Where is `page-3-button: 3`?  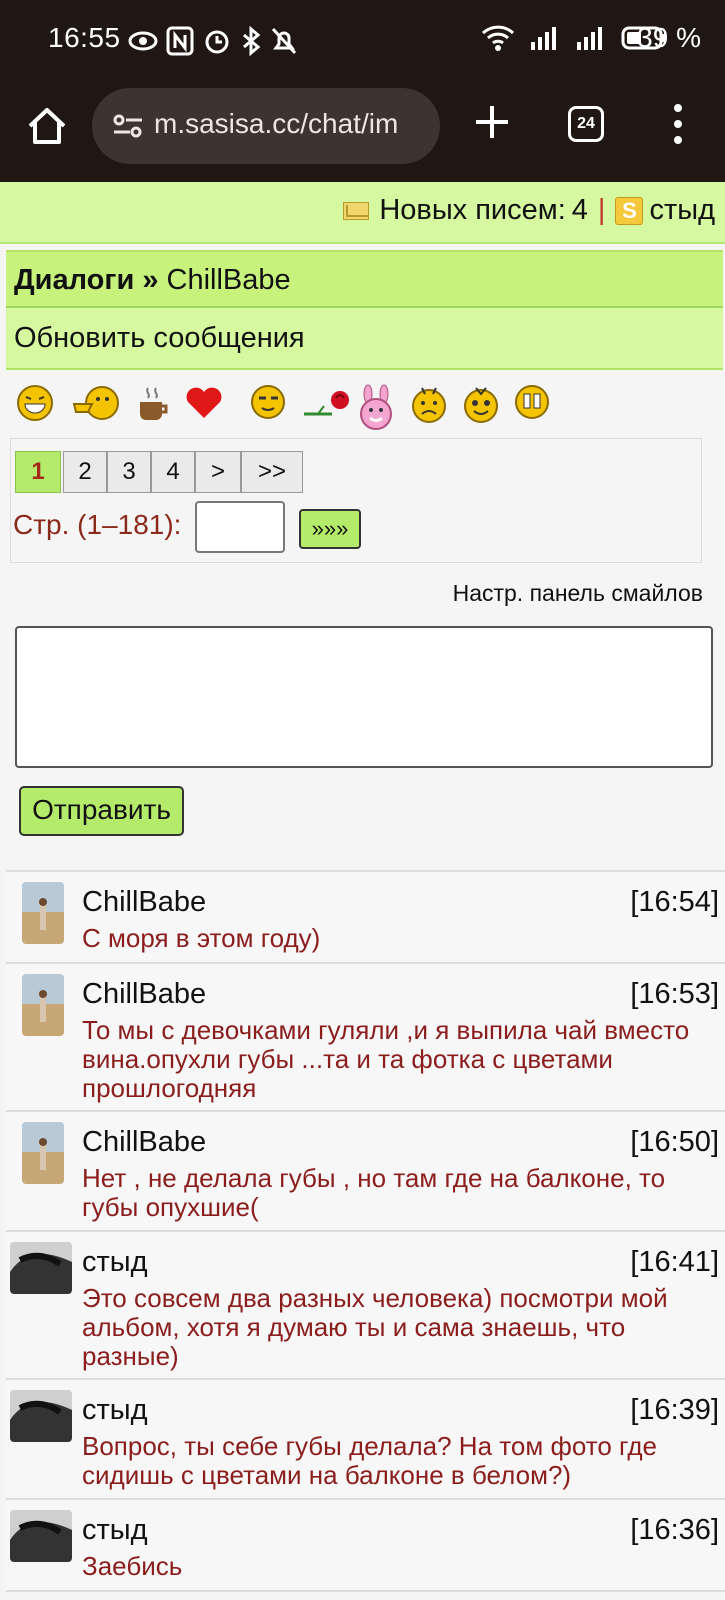 page-3-button: 3 is located at coordinates (129, 472).